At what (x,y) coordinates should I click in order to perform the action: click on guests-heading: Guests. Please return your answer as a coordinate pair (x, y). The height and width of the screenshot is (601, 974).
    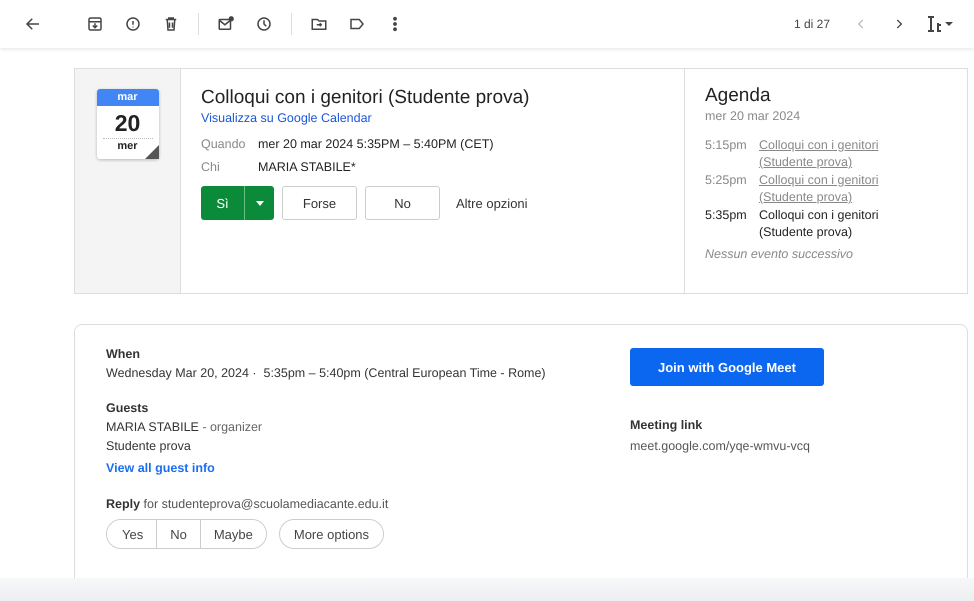
    Looking at the image, I should click on (128, 408).